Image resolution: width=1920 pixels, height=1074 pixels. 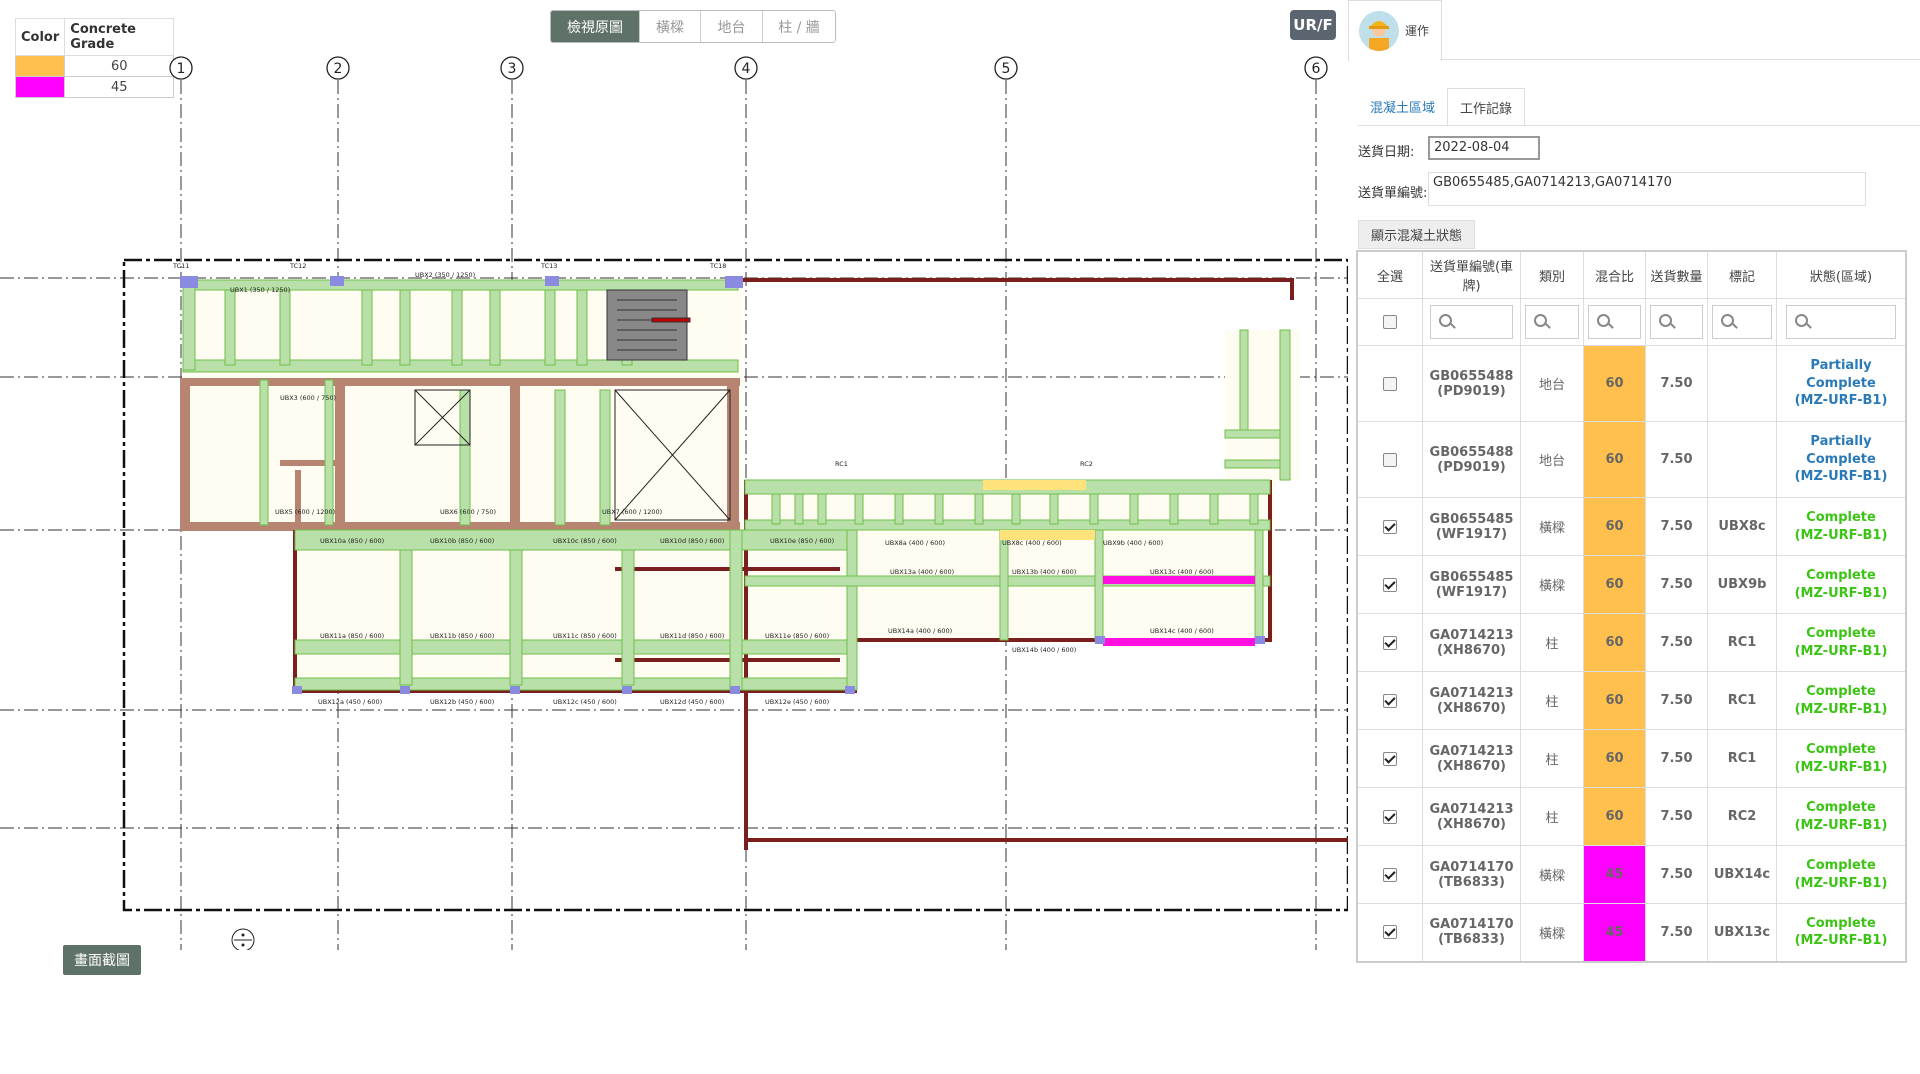 What do you see at coordinates (1639, 125) in the screenshot?
I see `divider` at bounding box center [1639, 125].